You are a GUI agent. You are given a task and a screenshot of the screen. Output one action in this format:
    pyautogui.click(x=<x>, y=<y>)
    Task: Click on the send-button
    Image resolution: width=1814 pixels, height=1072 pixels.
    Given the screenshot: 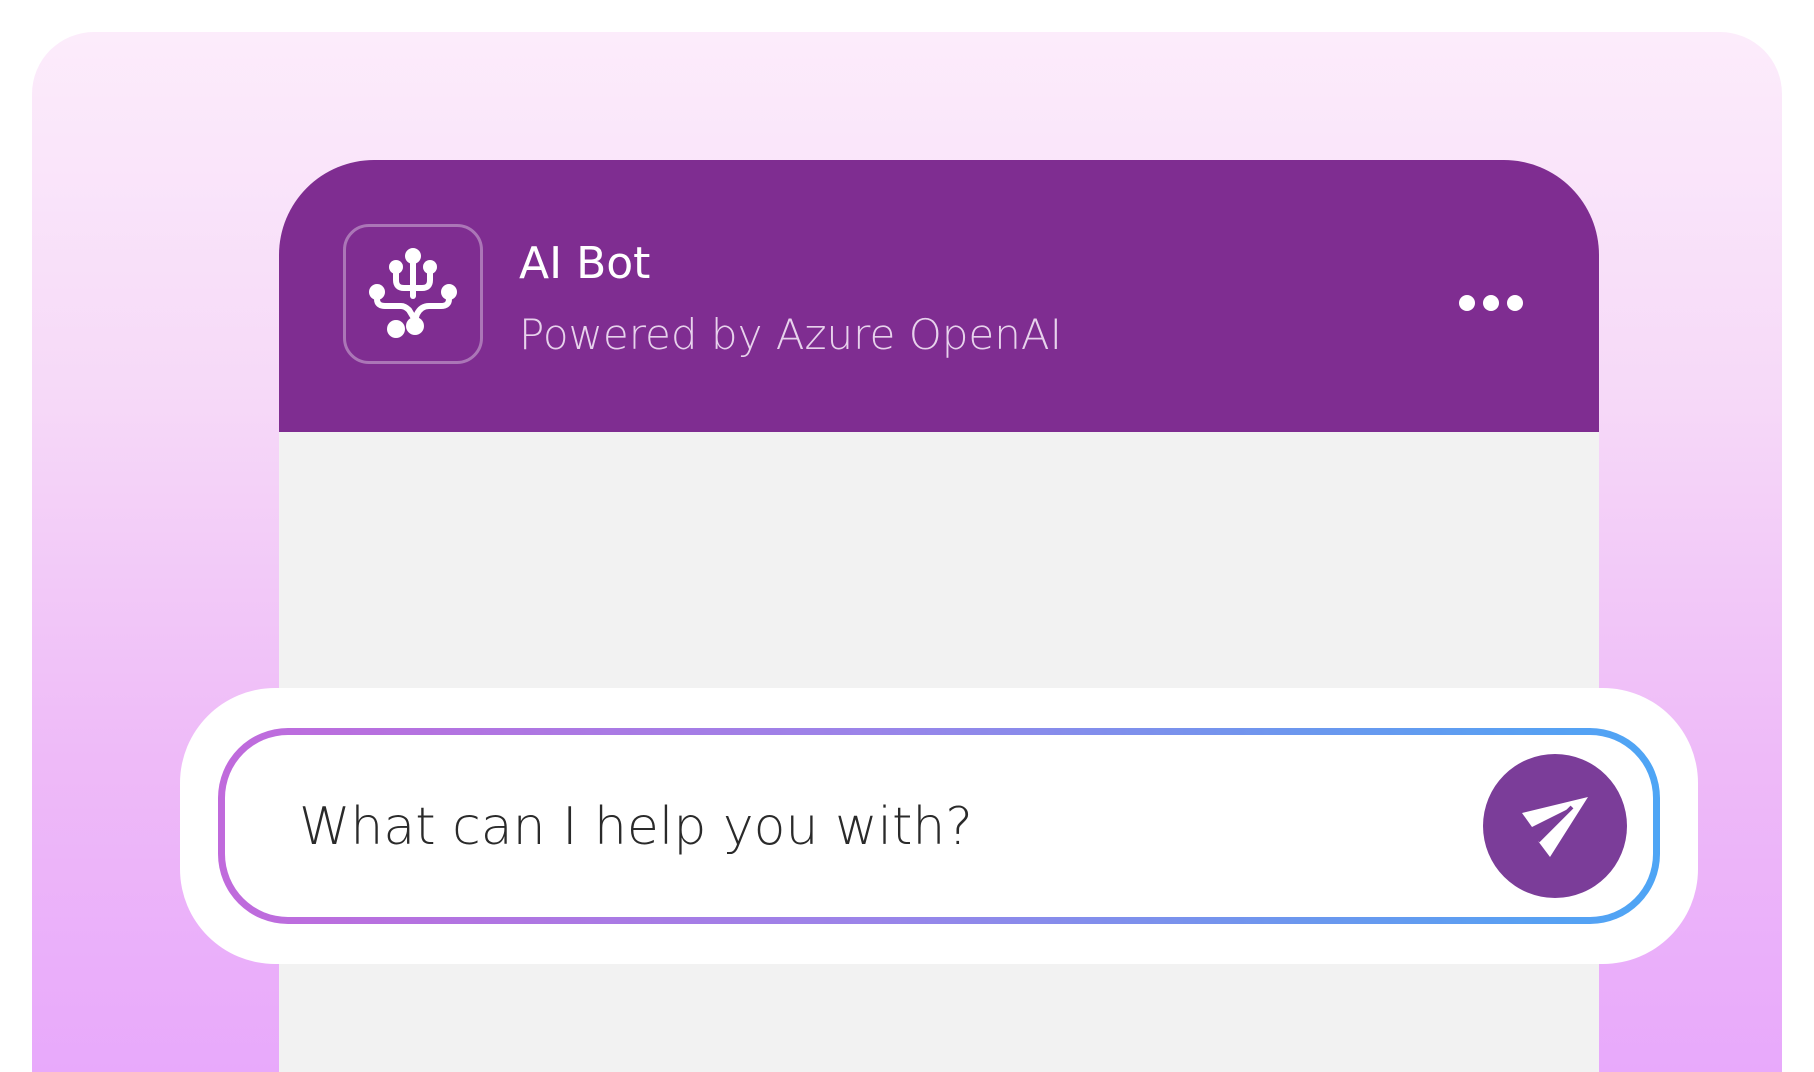 What is the action you would take?
    pyautogui.click(x=1555, y=826)
    